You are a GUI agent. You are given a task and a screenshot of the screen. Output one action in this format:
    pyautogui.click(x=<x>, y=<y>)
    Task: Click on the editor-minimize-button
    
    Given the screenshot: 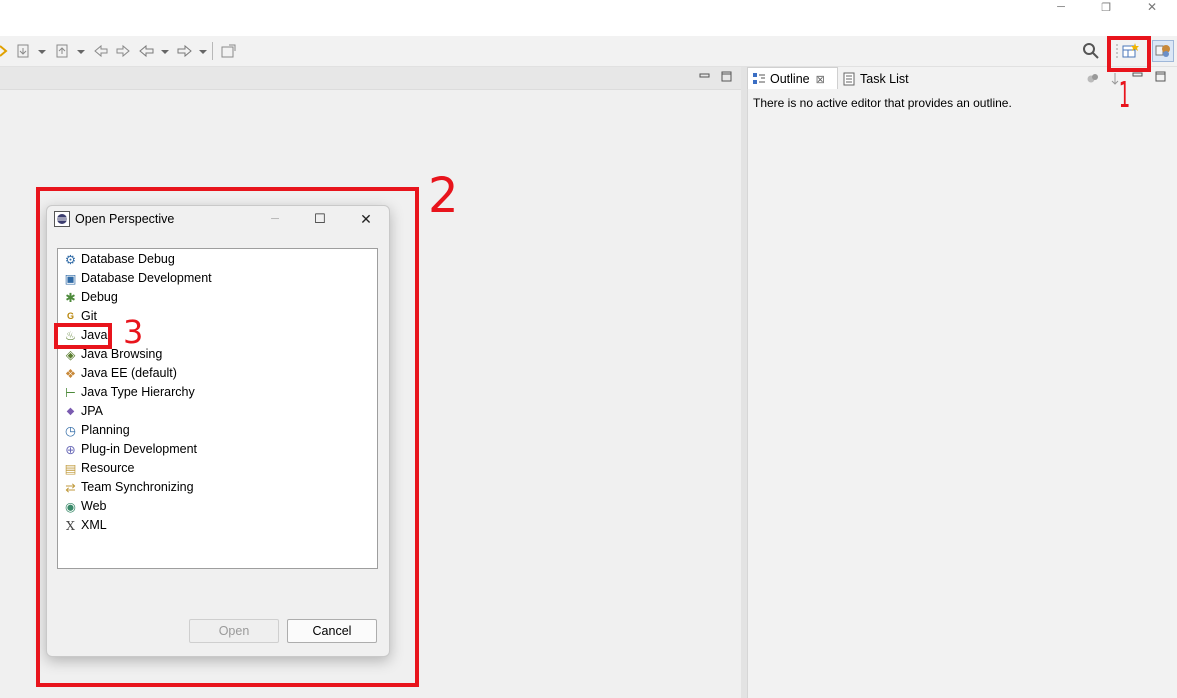 What is the action you would take?
    pyautogui.click(x=705, y=77)
    